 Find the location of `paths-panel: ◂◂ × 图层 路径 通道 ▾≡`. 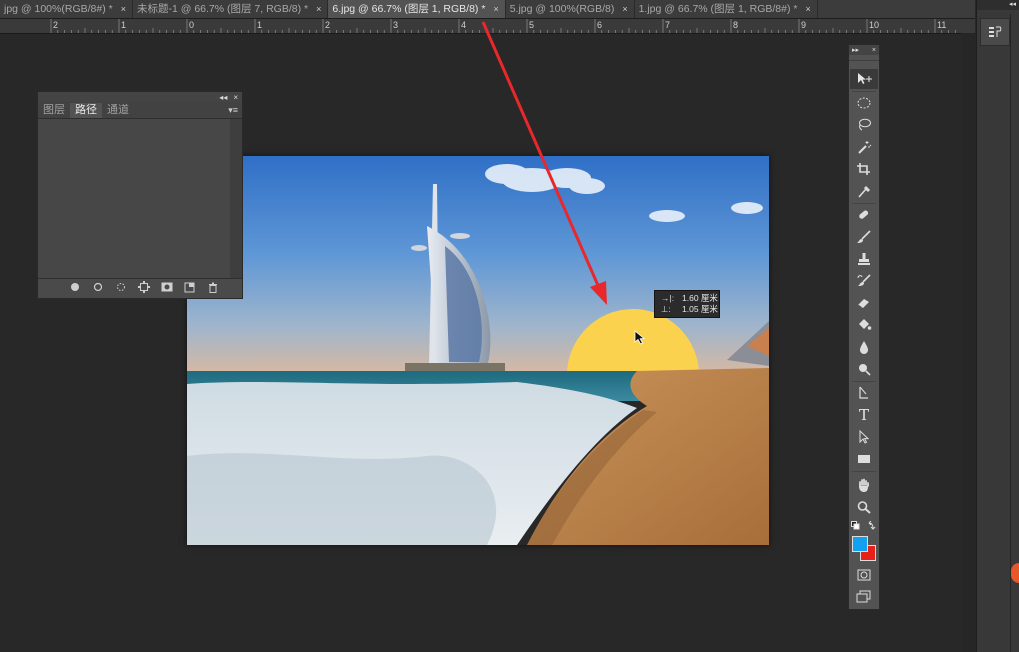

paths-panel: ◂◂ × 图层 路径 通道 ▾≡ is located at coordinates (140, 195).